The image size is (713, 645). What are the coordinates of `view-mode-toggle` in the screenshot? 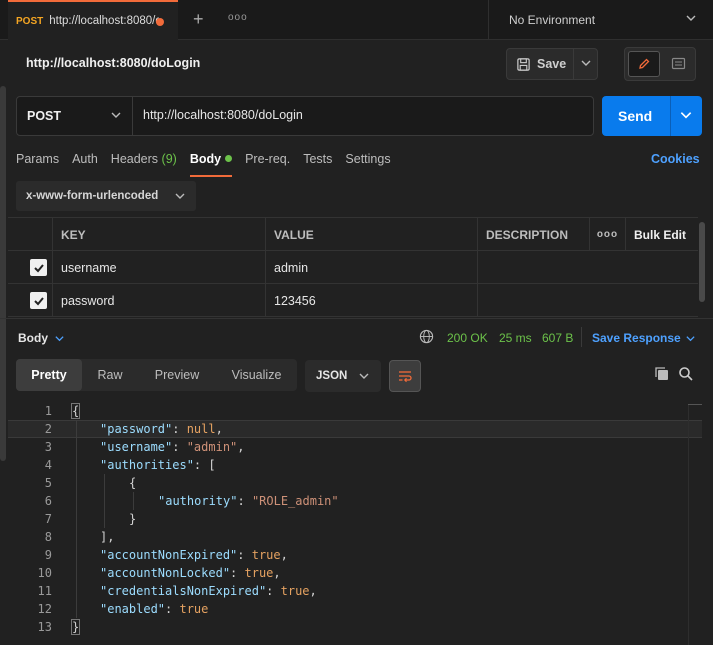 It's located at (660, 64).